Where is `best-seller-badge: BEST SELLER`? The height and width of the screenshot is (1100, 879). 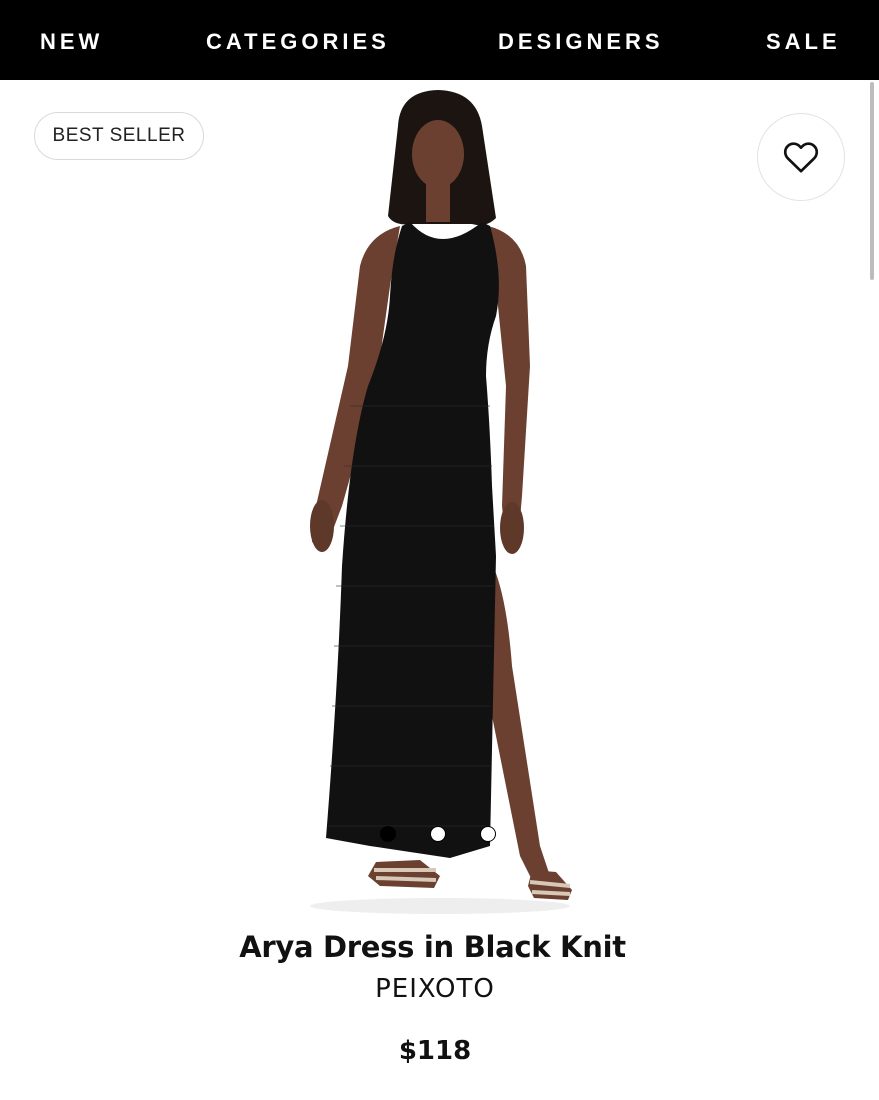
best-seller-badge: BEST SELLER is located at coordinates (119, 136).